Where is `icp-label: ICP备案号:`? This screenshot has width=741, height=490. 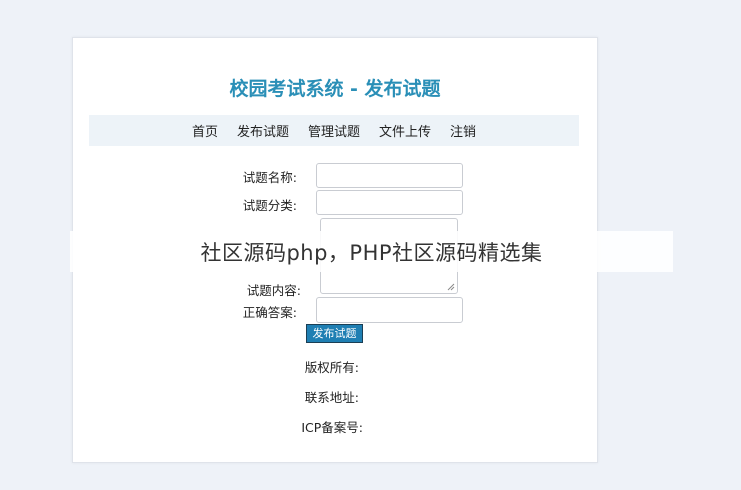
icp-label: ICP备案号: is located at coordinates (332, 427).